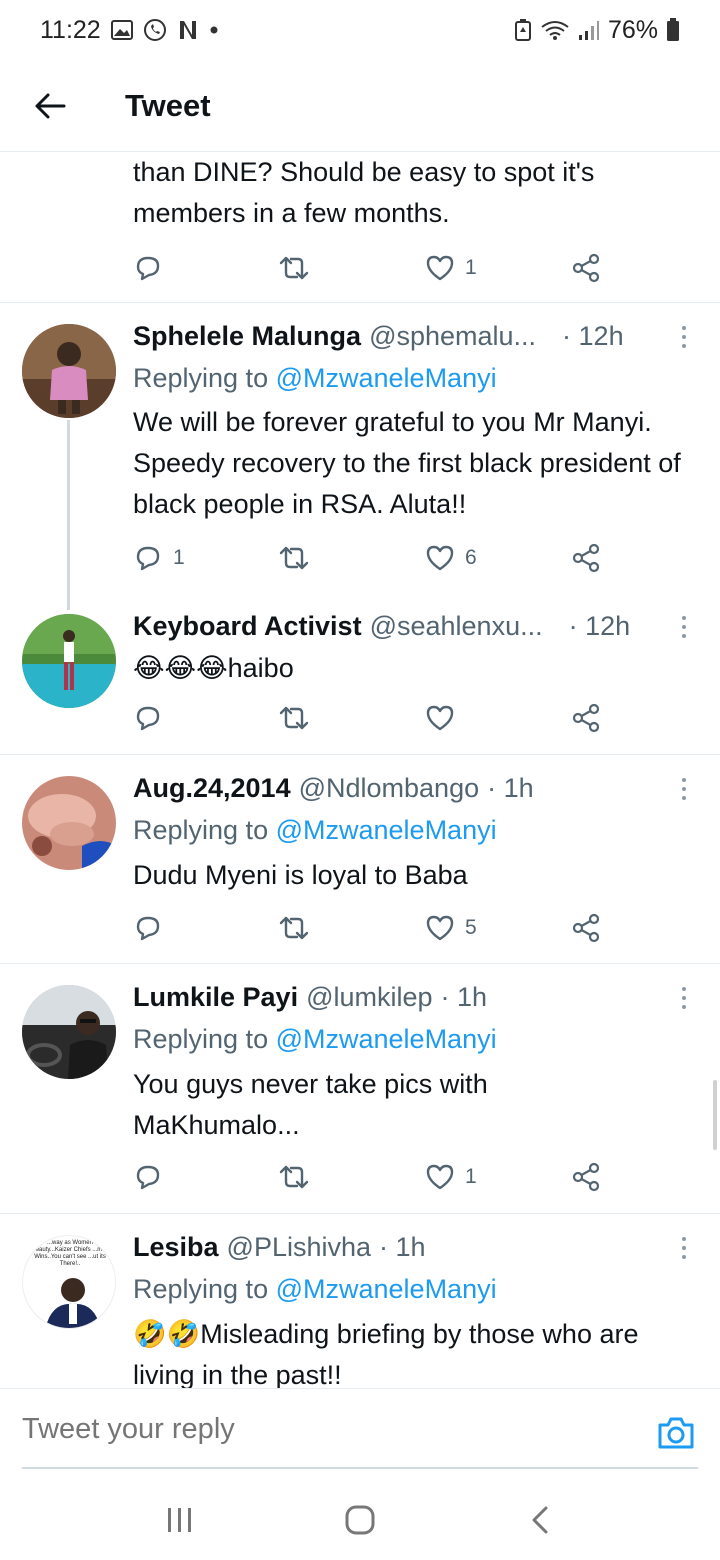  What do you see at coordinates (540, 1520) in the screenshot?
I see `system-back-button` at bounding box center [540, 1520].